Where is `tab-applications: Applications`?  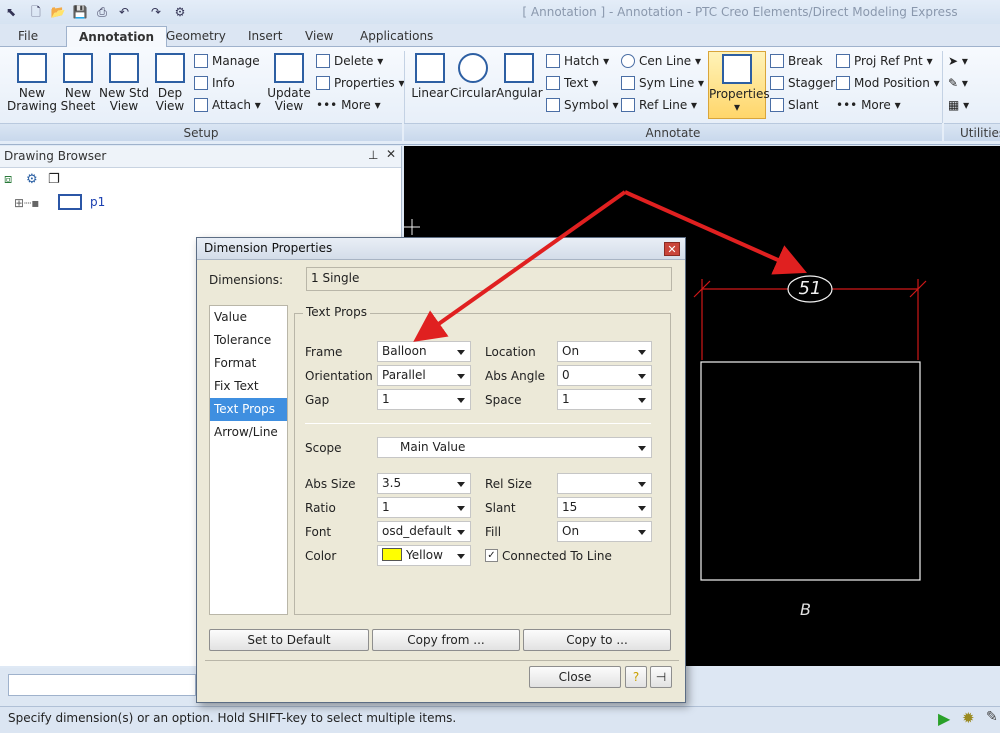 tab-applications: Applications is located at coordinates (396, 36).